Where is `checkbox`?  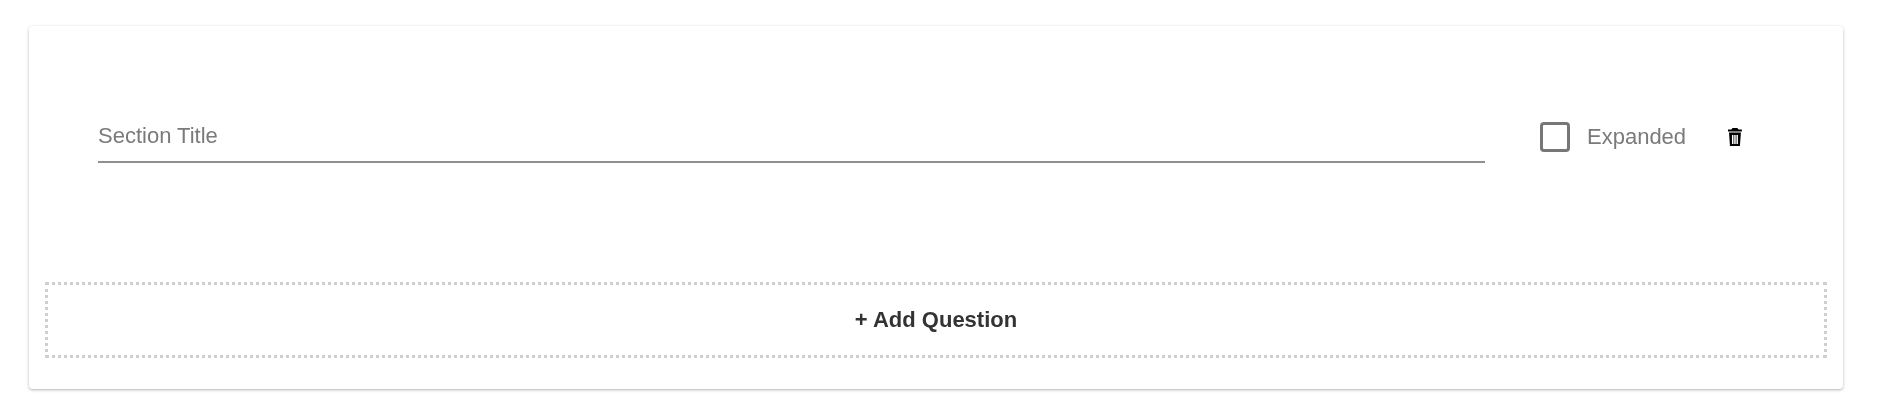
checkbox is located at coordinates (1555, 137).